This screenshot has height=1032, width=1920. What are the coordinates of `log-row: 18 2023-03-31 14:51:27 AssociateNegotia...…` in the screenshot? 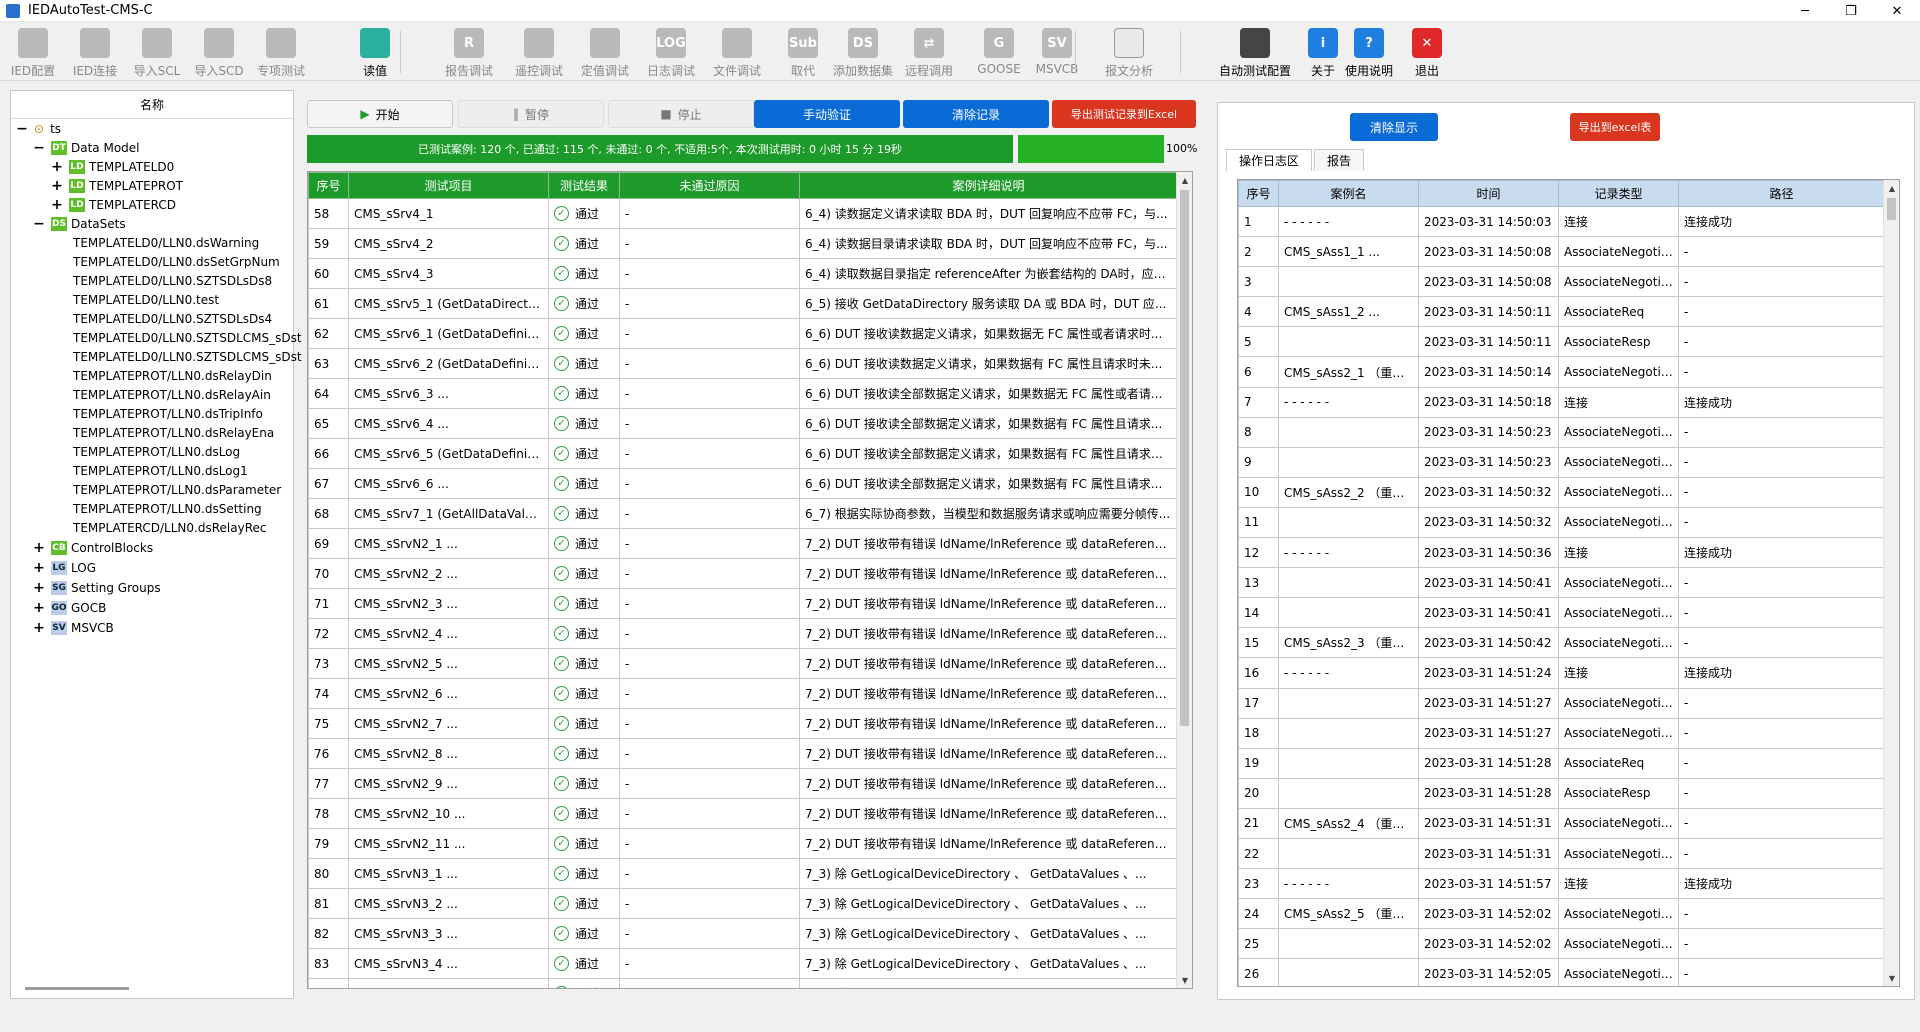 It's located at (1561, 733).